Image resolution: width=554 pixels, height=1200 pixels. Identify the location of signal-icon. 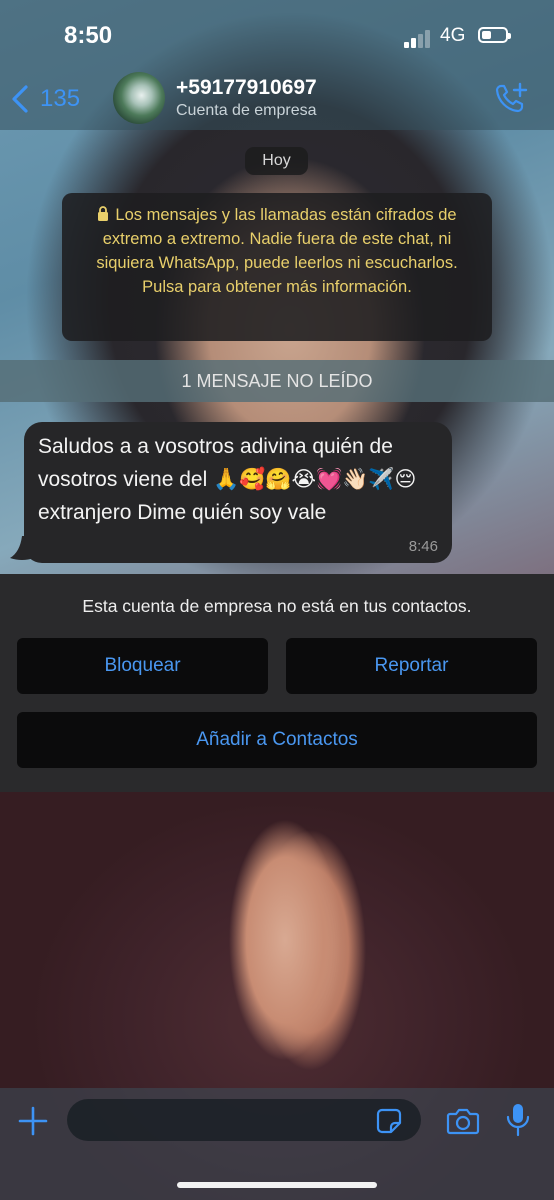
(419, 39).